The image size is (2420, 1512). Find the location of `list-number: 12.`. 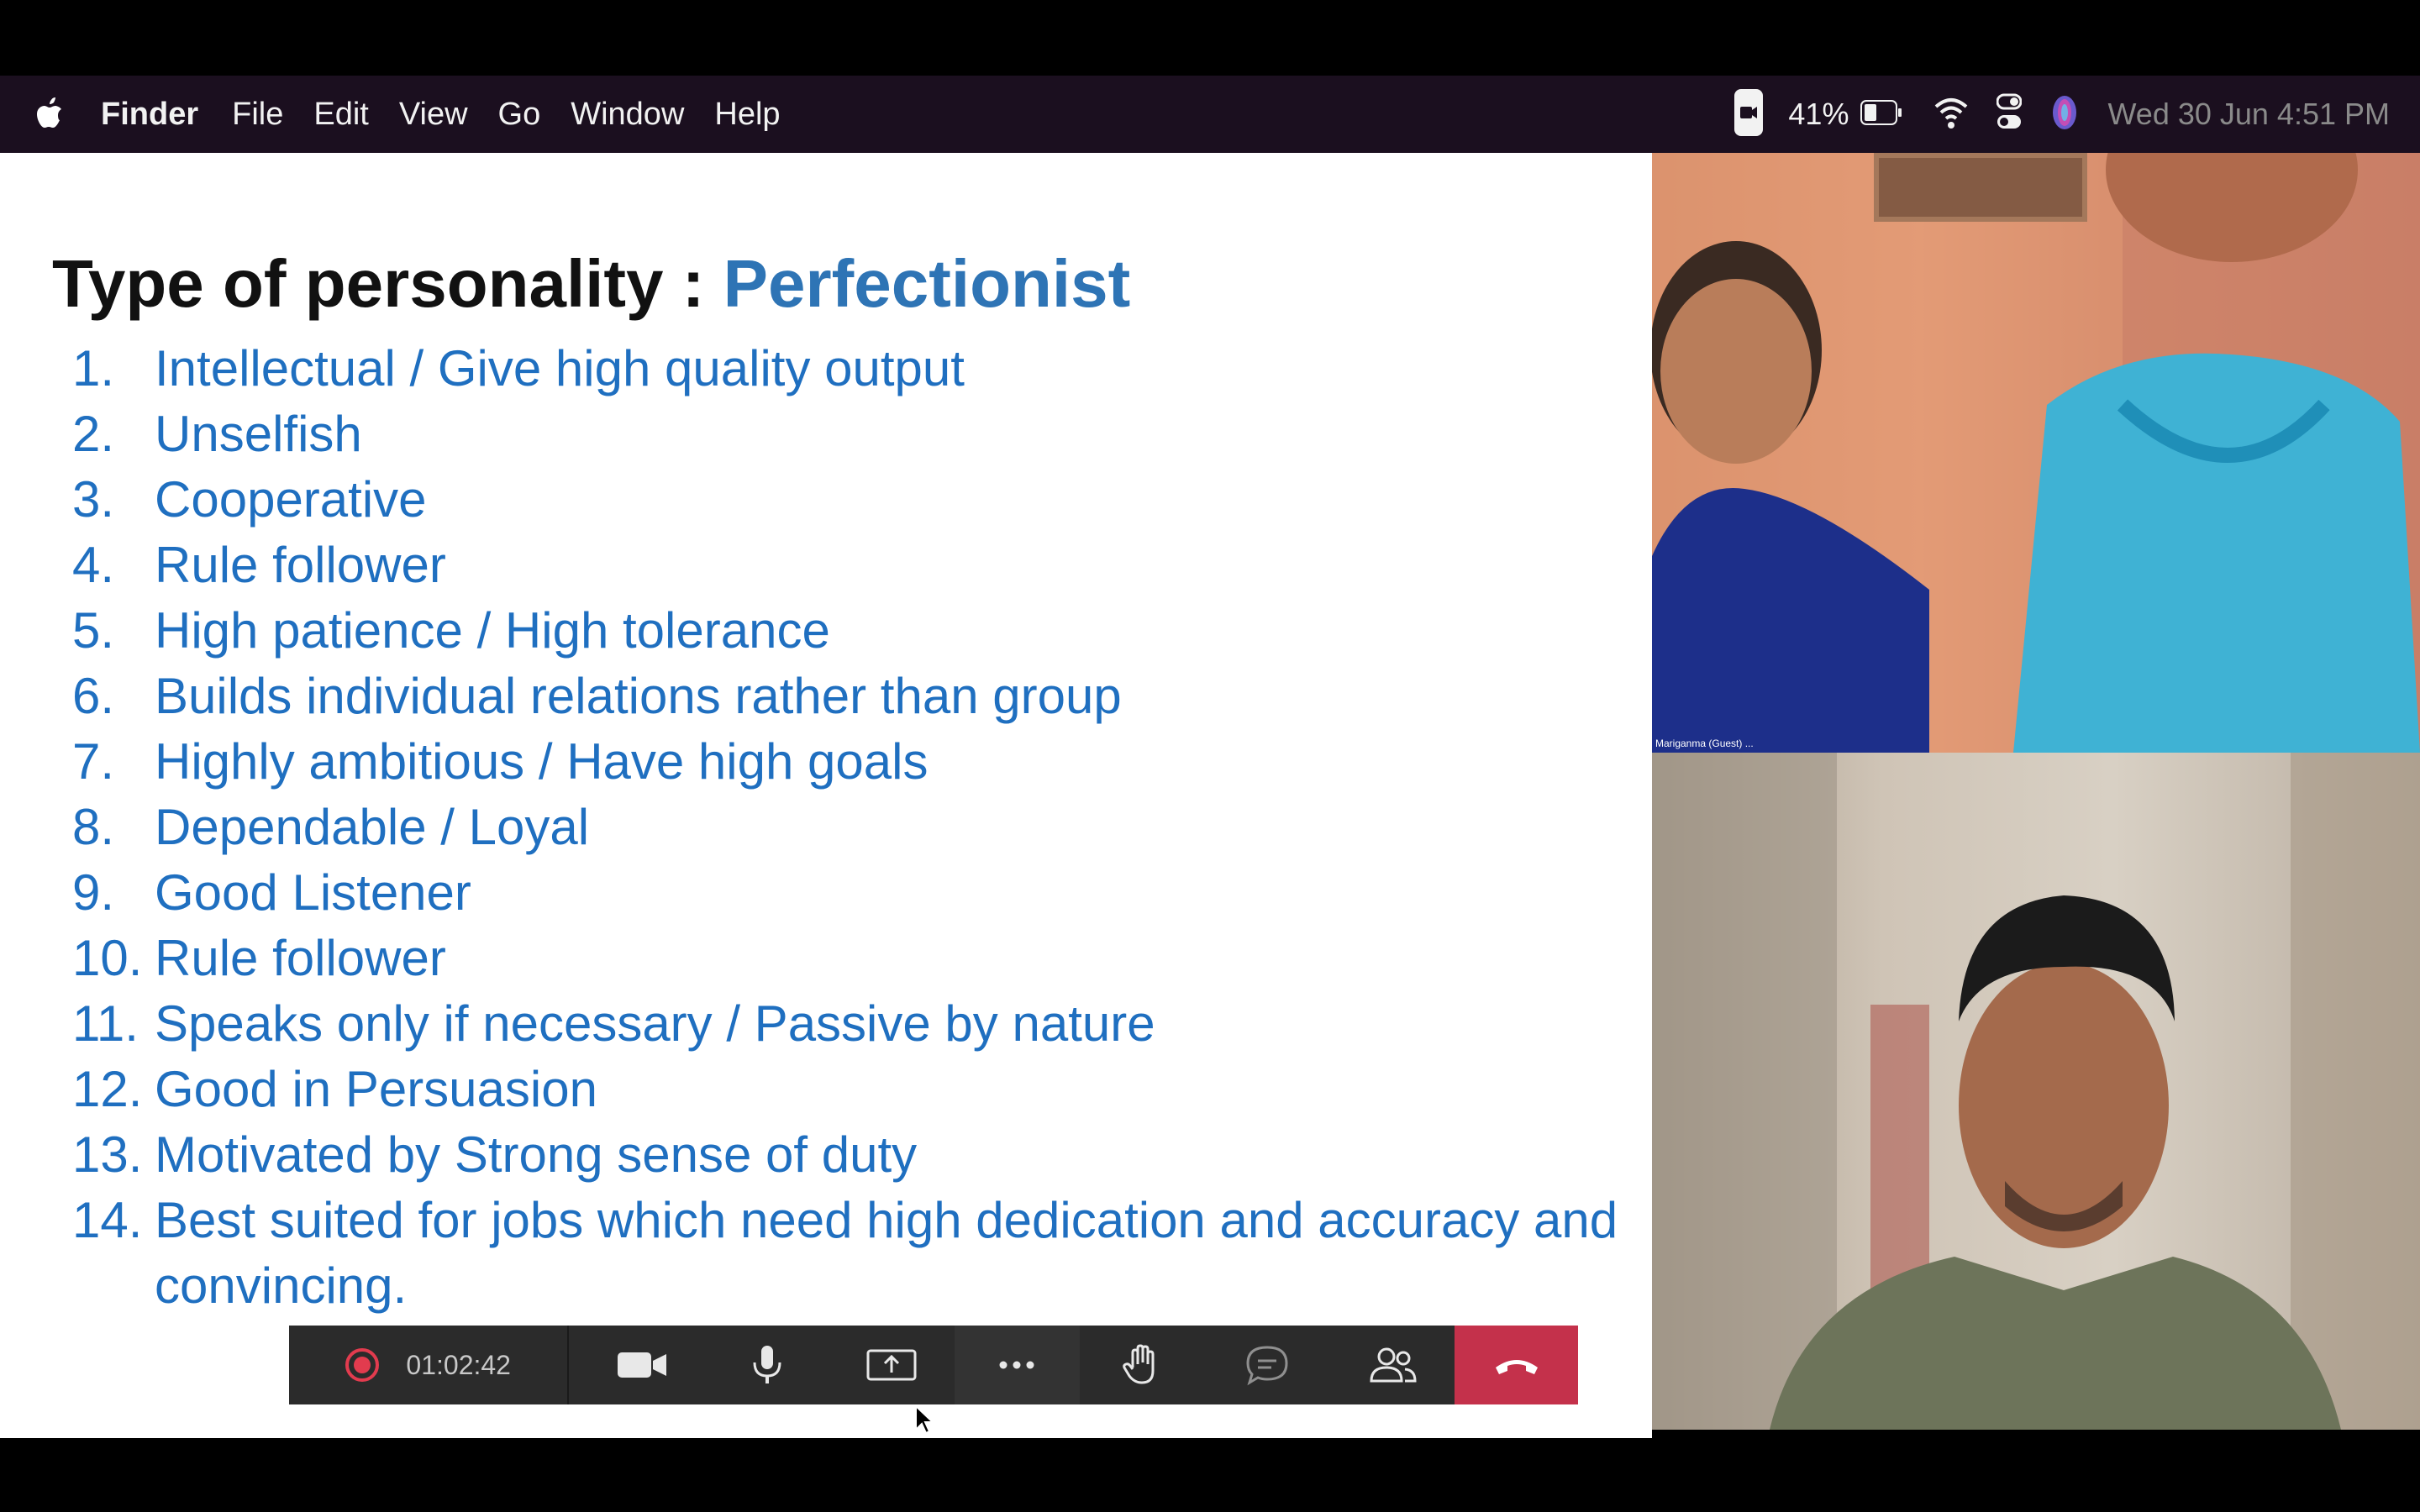

list-number: 12. is located at coordinates (107, 1089).